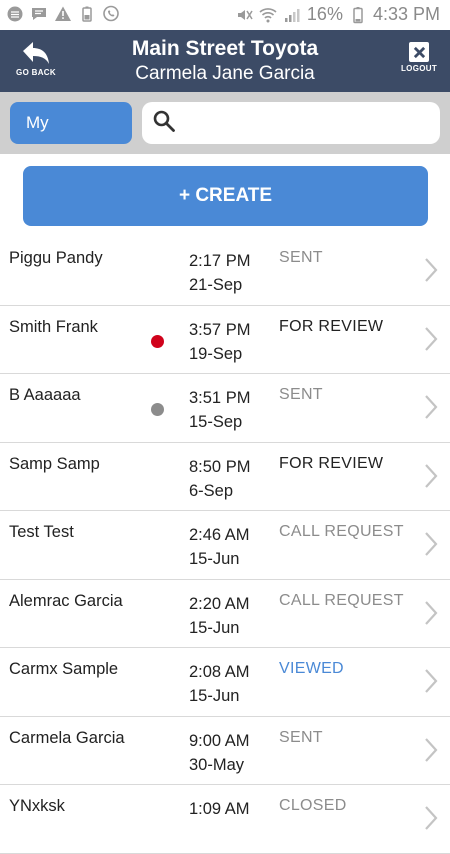 The width and height of the screenshot is (450, 854). Describe the element at coordinates (225, 48) in the screenshot. I see `dealer-title: Main Street Toyota` at that location.